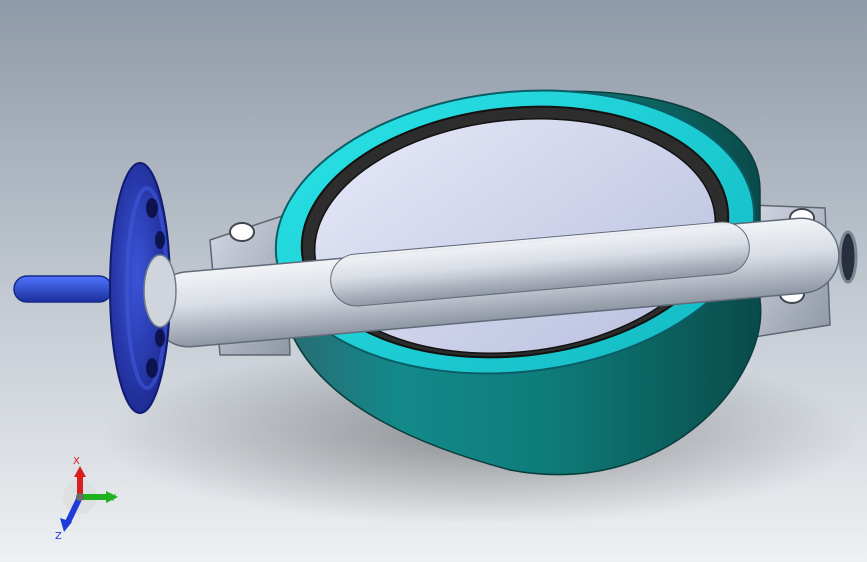  I want to click on triad-z-label: Z, so click(58, 536).